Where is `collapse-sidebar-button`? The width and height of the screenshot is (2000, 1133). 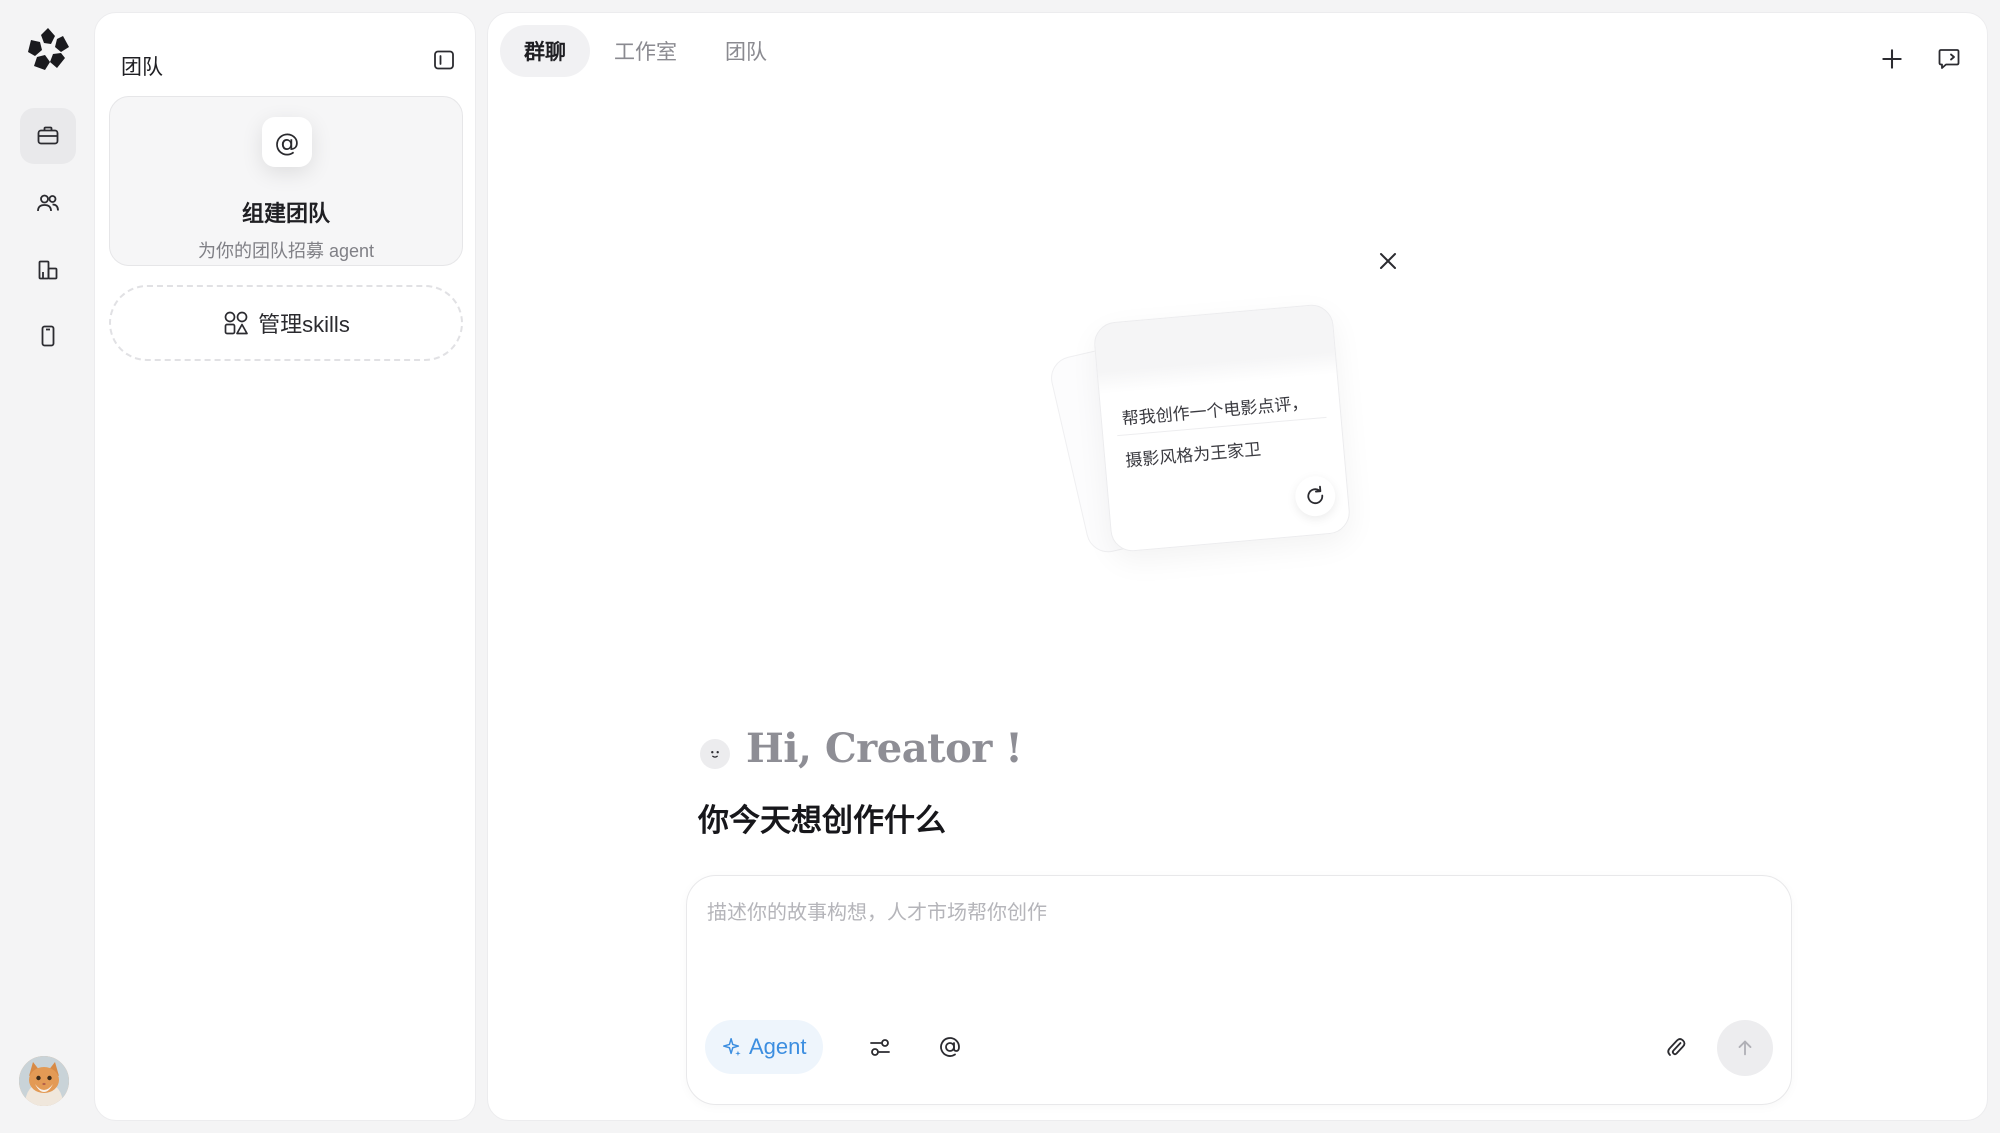 collapse-sidebar-button is located at coordinates (444, 60).